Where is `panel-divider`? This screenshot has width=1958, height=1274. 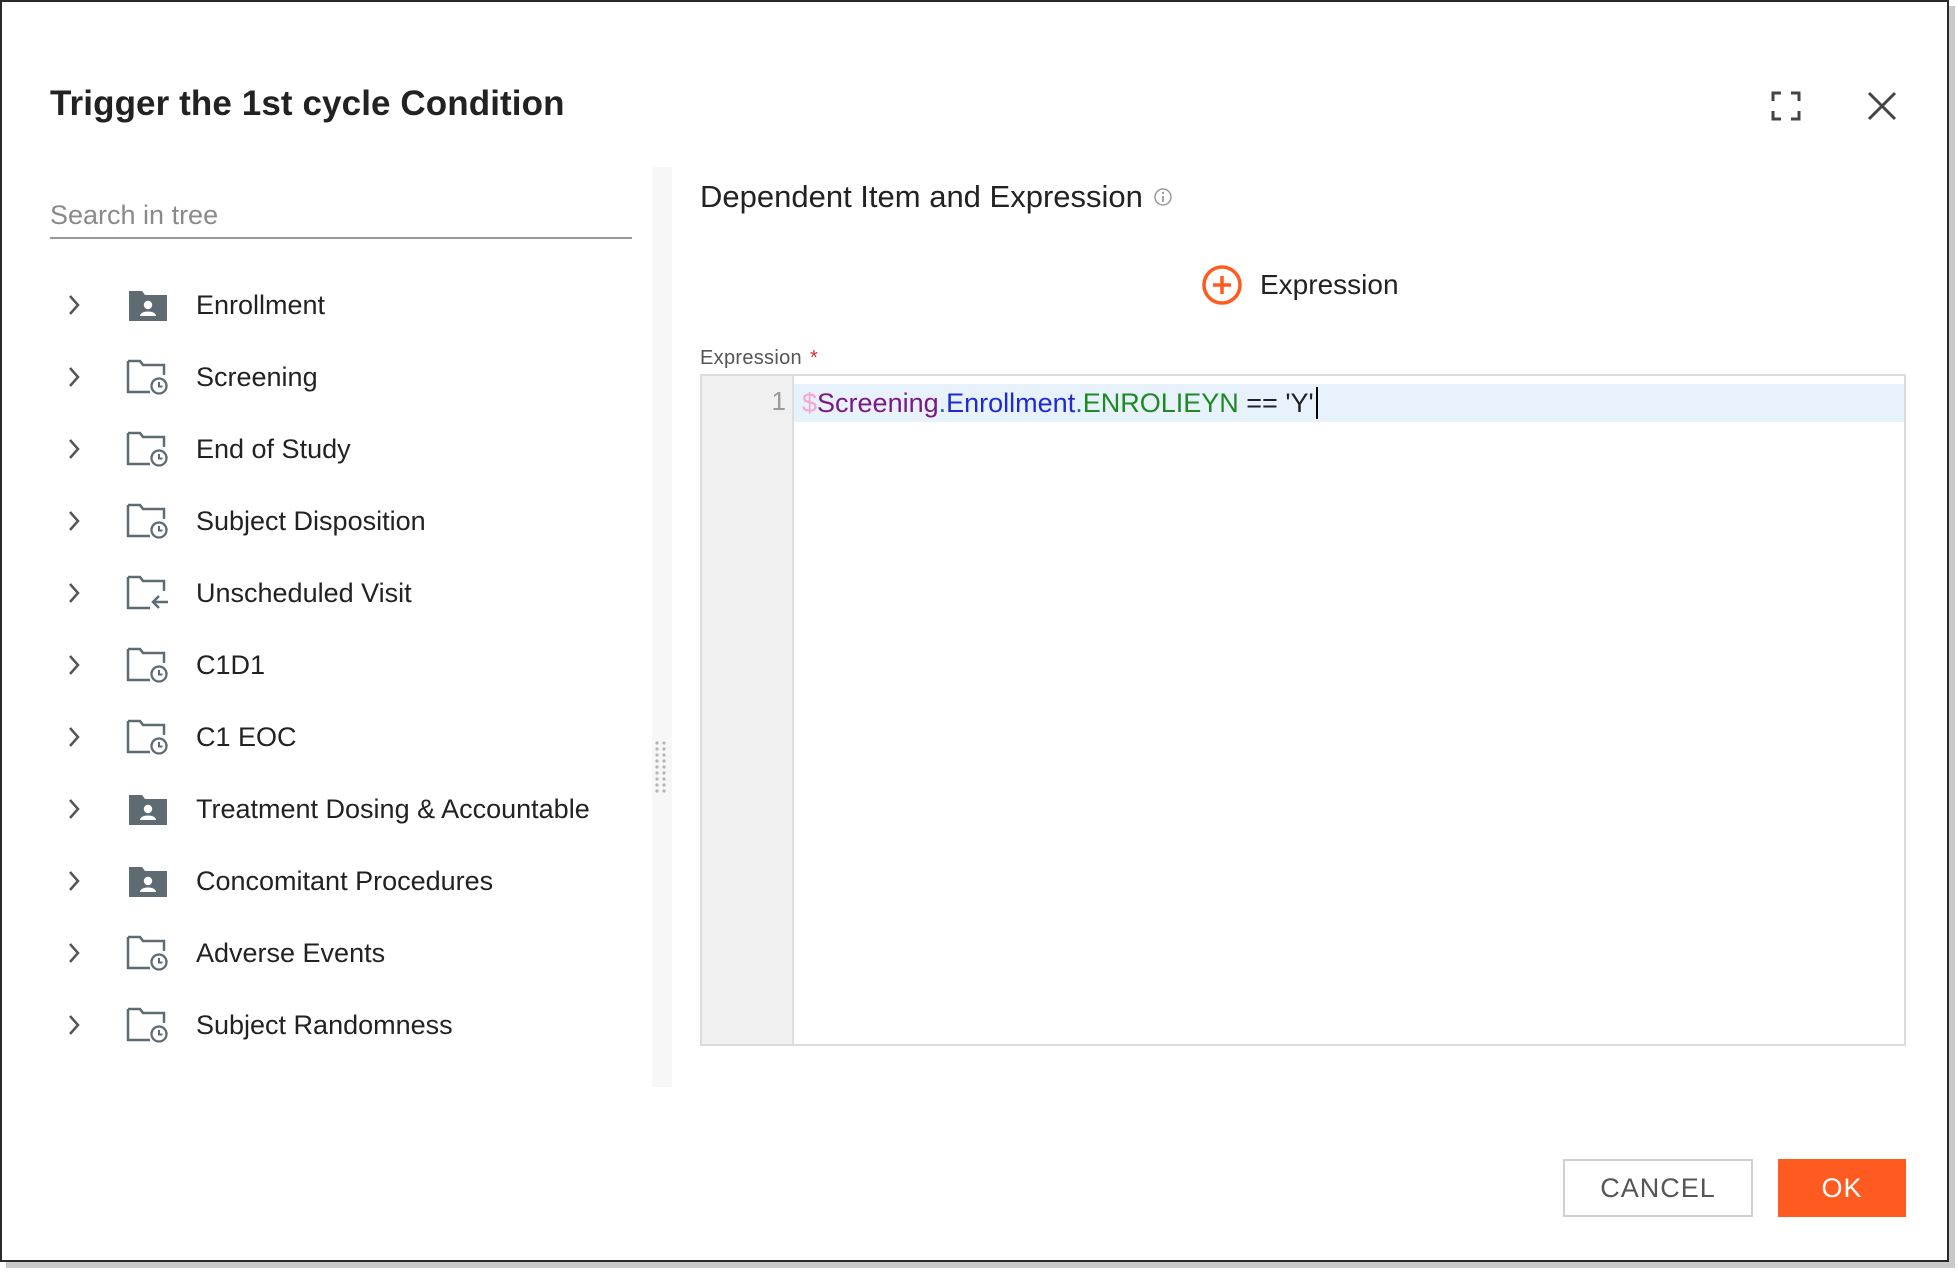 panel-divider is located at coordinates (662, 627).